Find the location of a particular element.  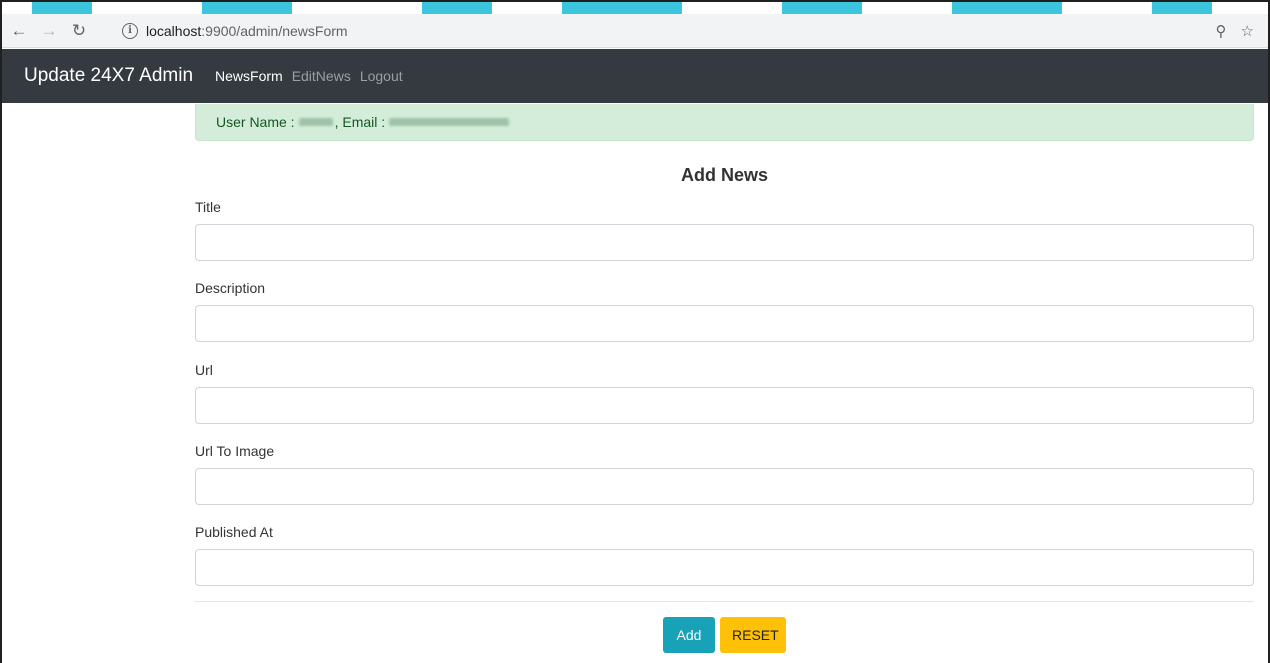

user-info-alert: User Name : , Email : is located at coordinates (724, 122).